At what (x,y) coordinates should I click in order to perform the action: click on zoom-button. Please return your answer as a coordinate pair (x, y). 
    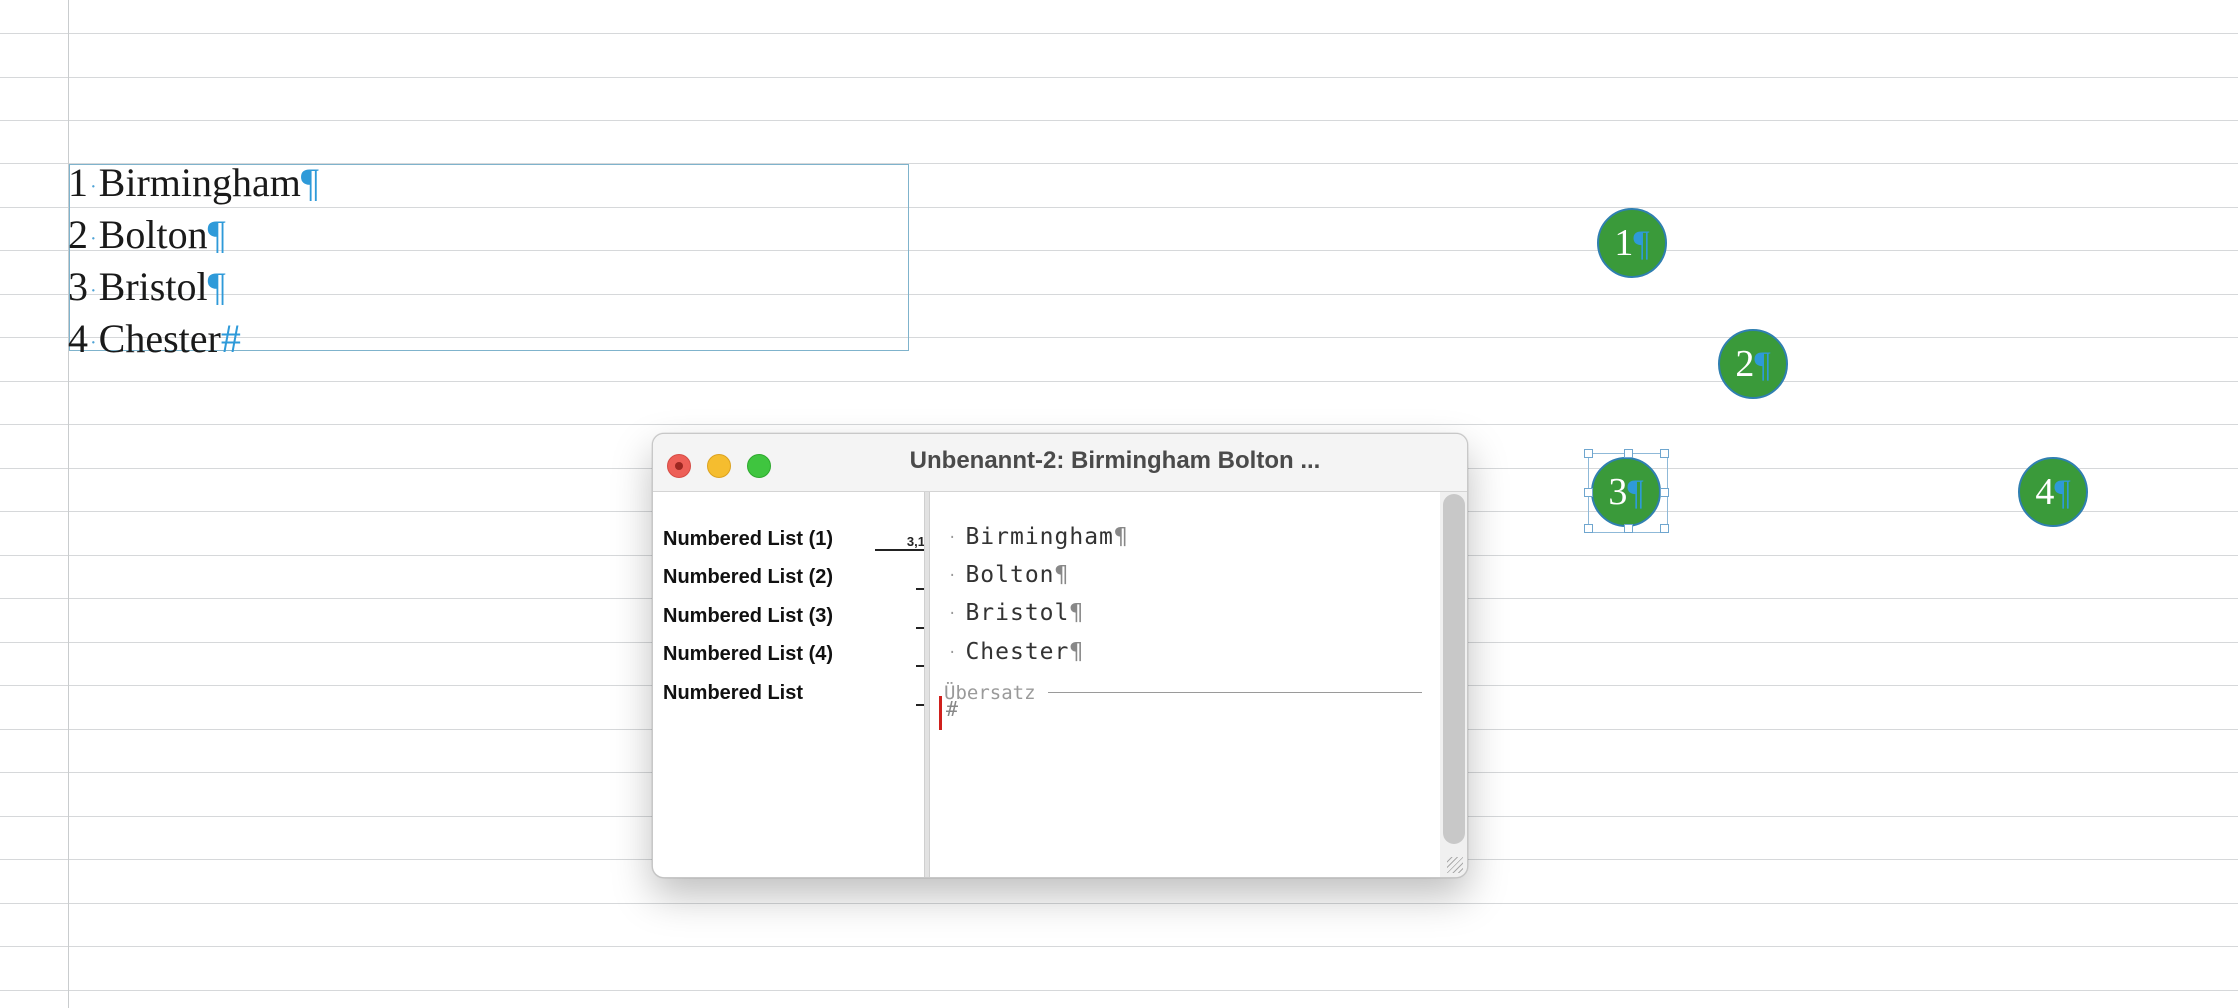
    Looking at the image, I should click on (759, 466).